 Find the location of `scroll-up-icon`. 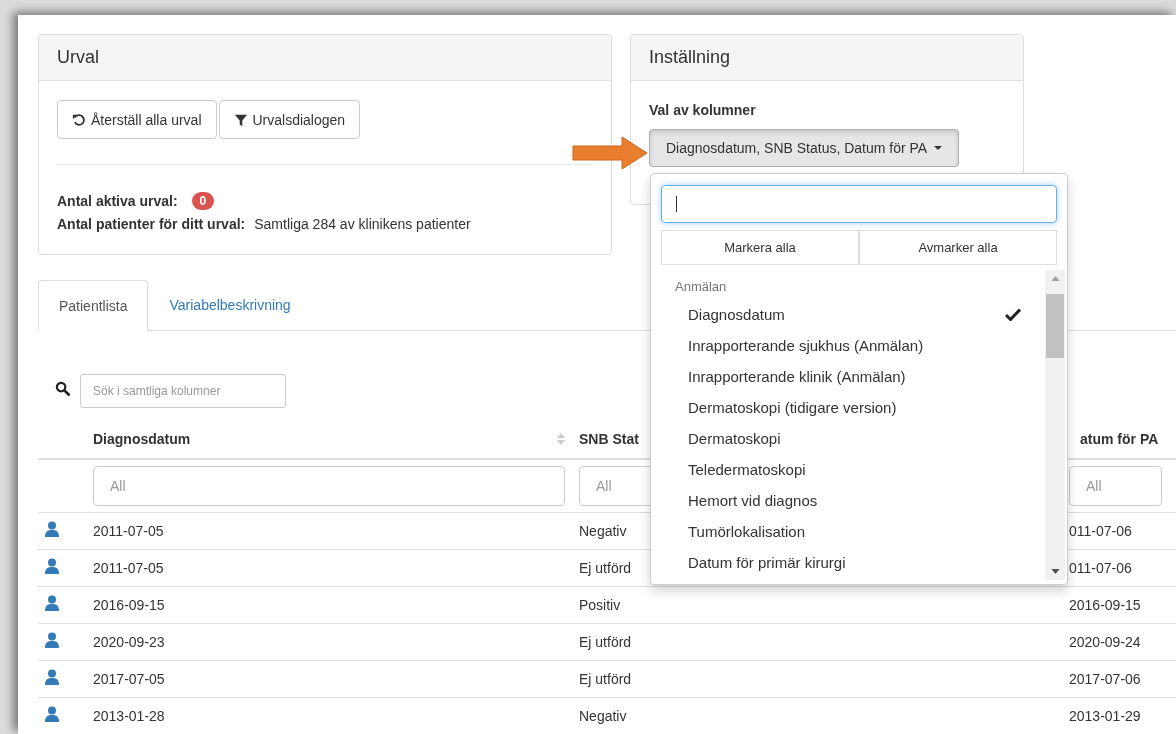

scroll-up-icon is located at coordinates (1055, 278).